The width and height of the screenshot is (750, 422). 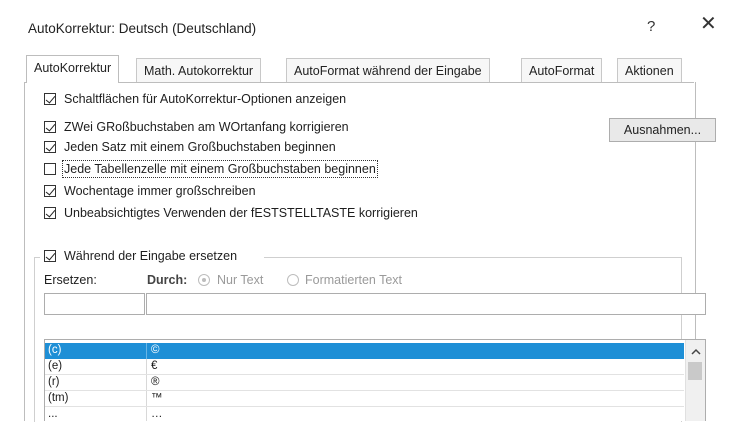 I want to click on with-input, so click(x=426, y=304).